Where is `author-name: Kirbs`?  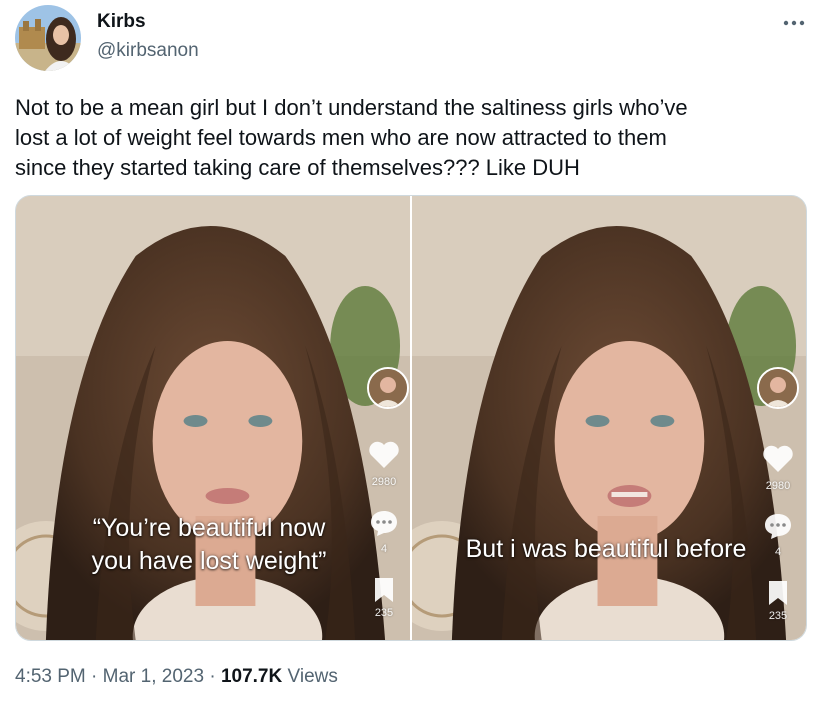 author-name: Kirbs is located at coordinates (121, 22).